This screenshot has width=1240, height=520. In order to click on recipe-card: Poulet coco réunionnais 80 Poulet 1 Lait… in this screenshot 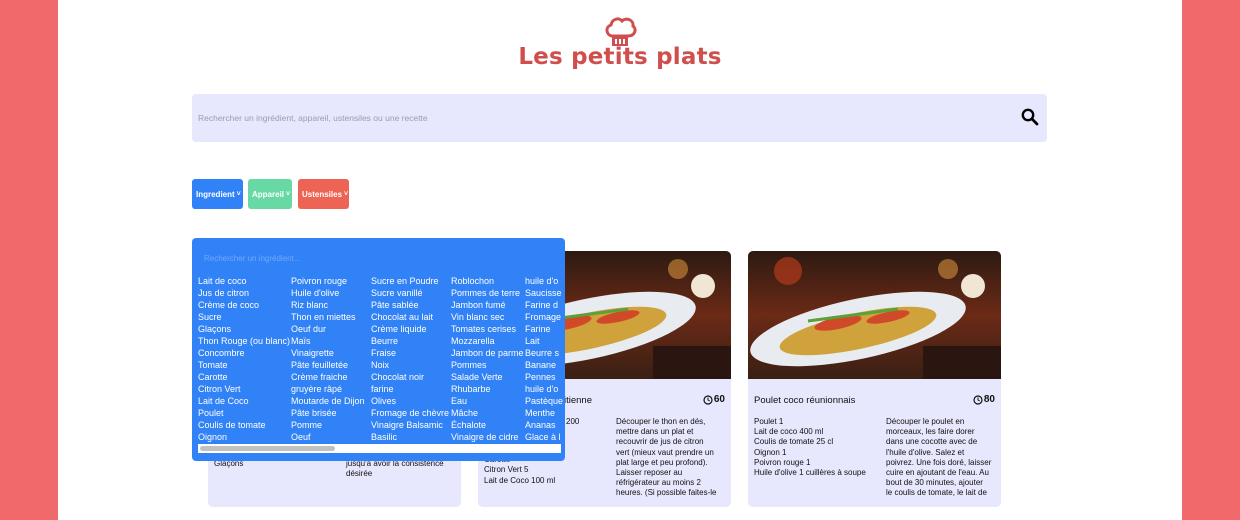, I will do `click(874, 379)`.